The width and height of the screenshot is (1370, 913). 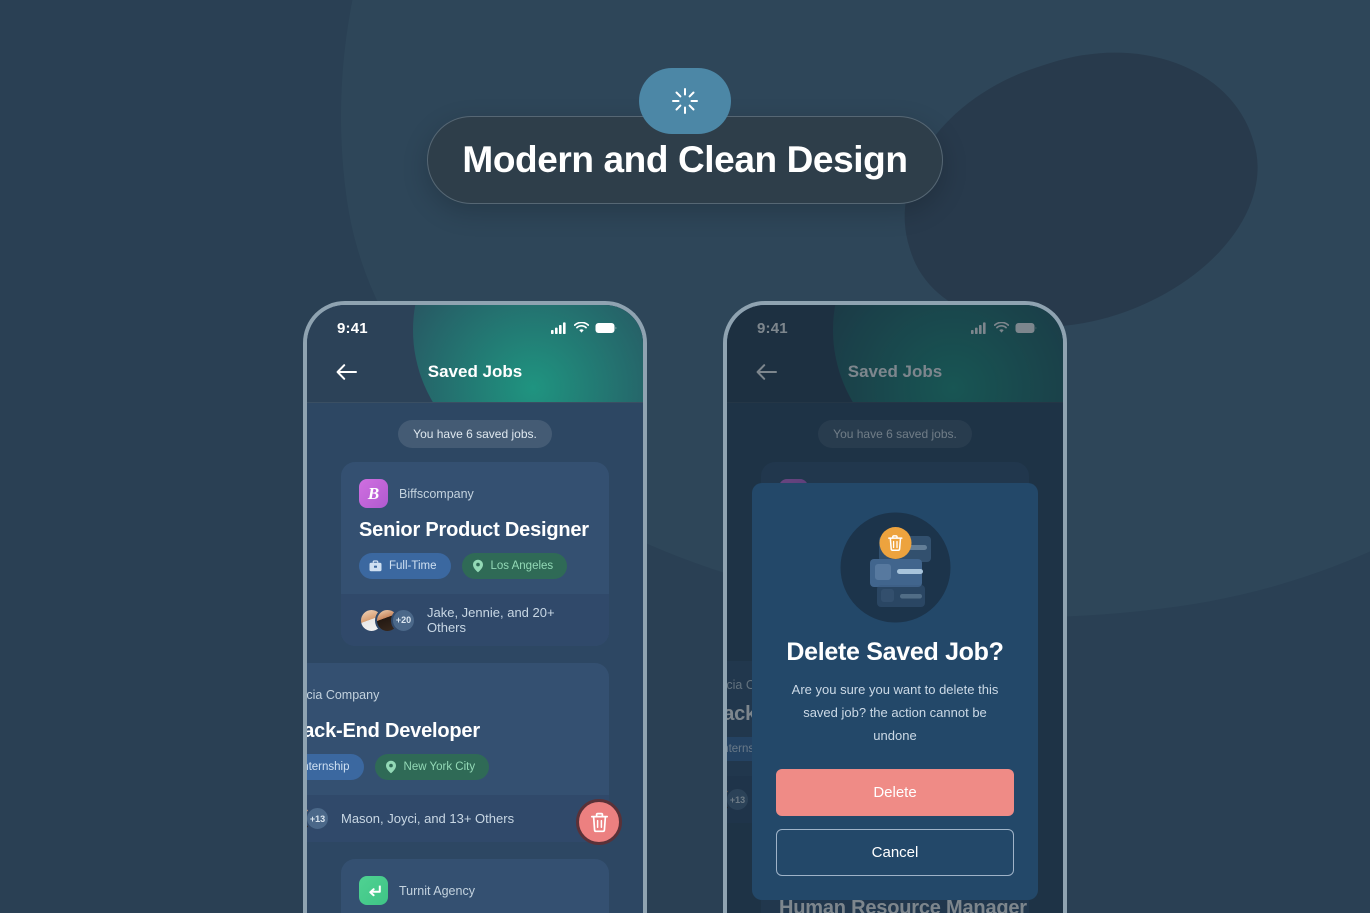 I want to click on job-chip-row: Full-Time Los Angeles, so click(x=475, y=566).